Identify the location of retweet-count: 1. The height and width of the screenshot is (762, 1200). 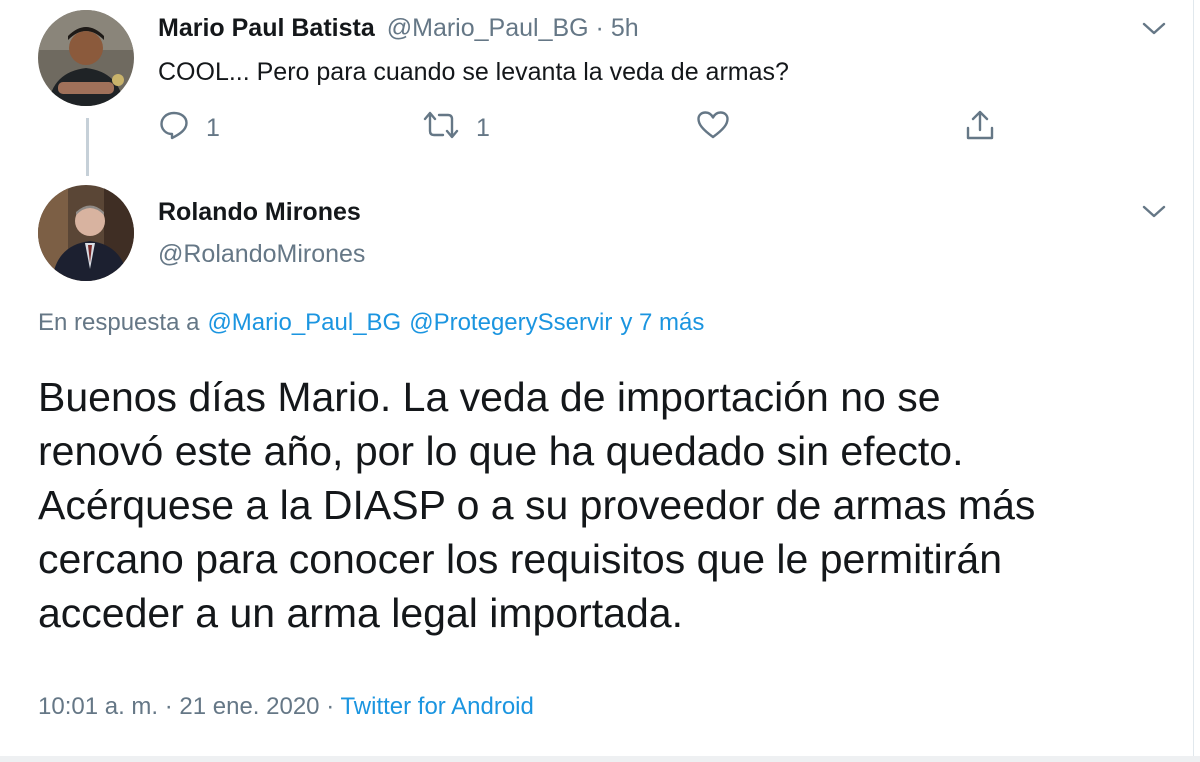
(483, 127).